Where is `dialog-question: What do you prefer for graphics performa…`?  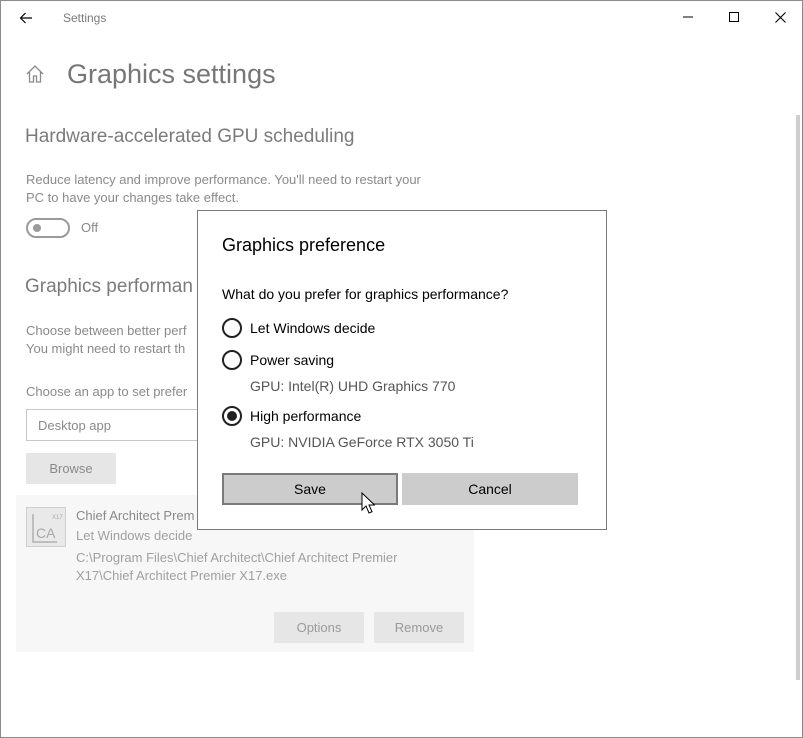 dialog-question: What do you prefer for graphics performa… is located at coordinates (365, 294).